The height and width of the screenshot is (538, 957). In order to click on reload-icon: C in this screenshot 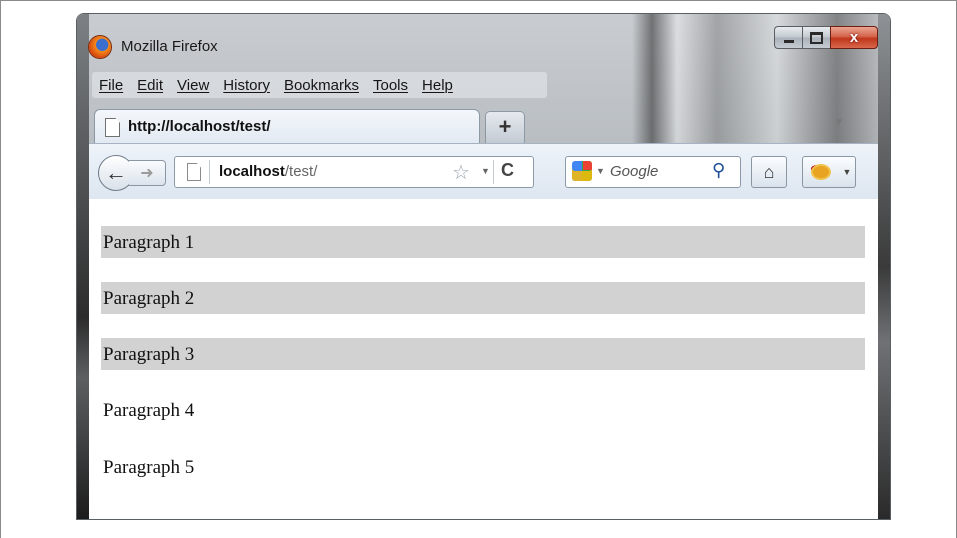, I will do `click(507, 170)`.